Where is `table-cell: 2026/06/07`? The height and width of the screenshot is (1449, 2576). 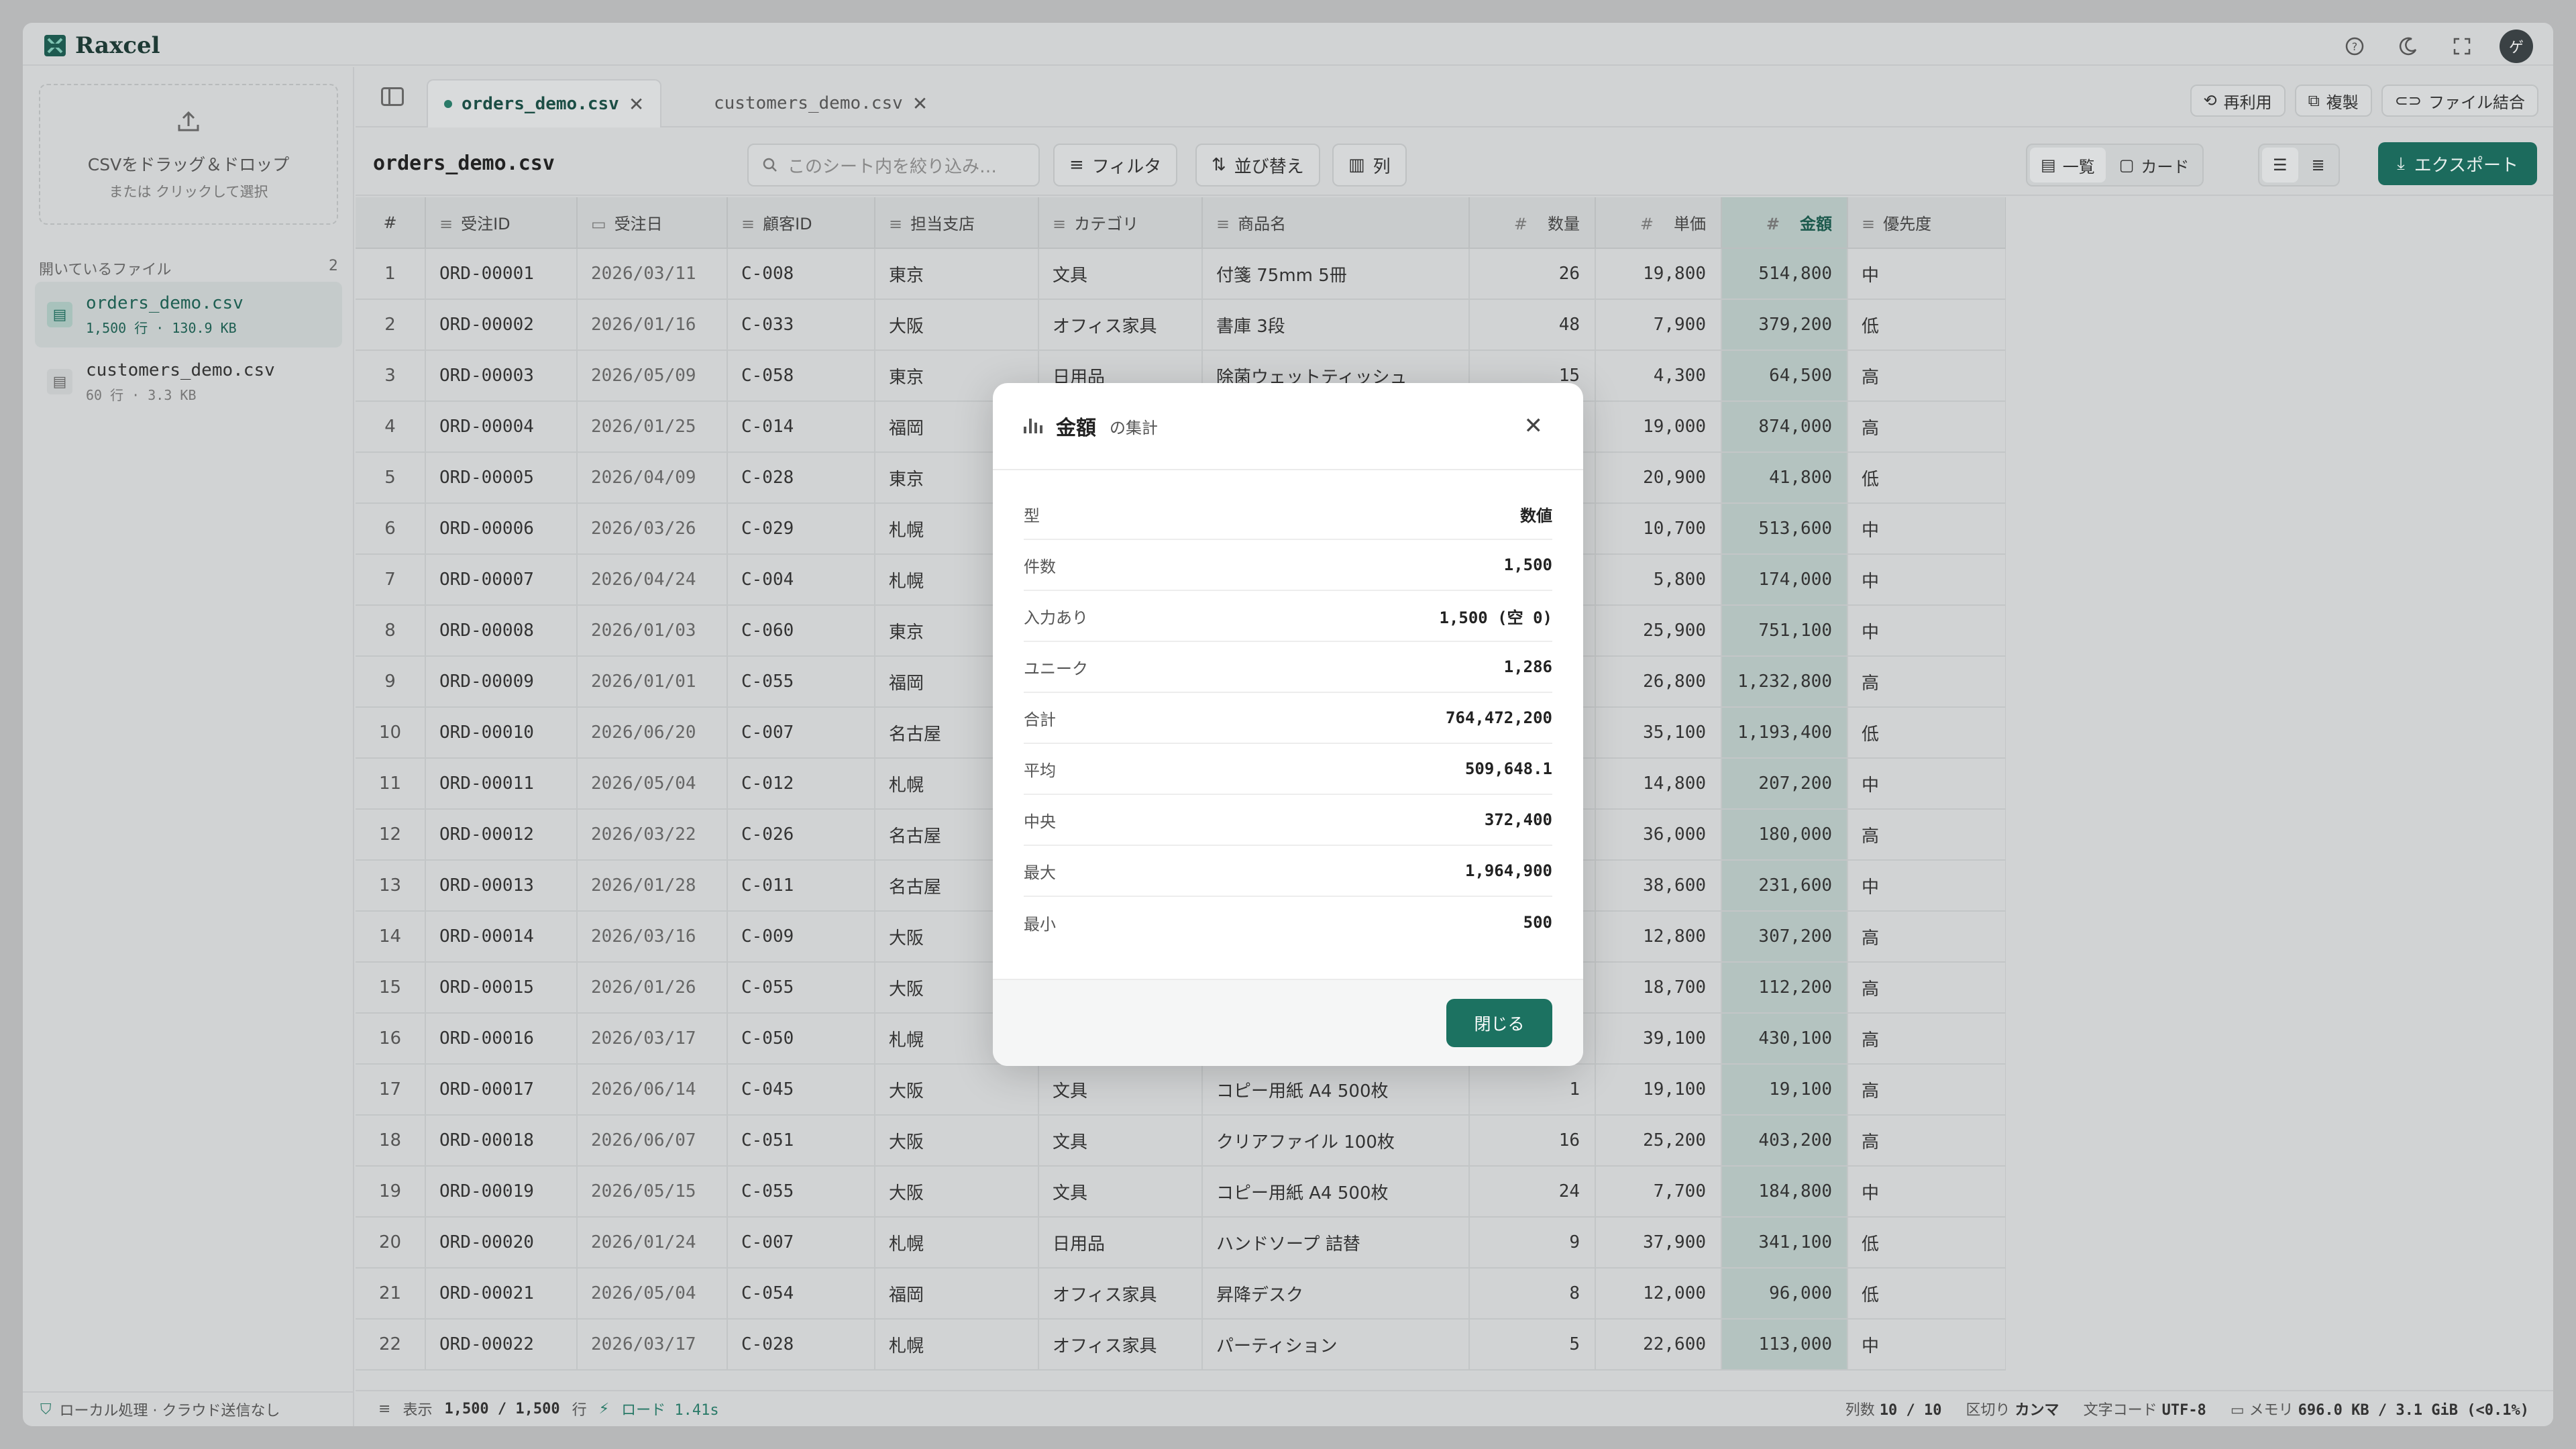 table-cell: 2026/06/07 is located at coordinates (652, 1141).